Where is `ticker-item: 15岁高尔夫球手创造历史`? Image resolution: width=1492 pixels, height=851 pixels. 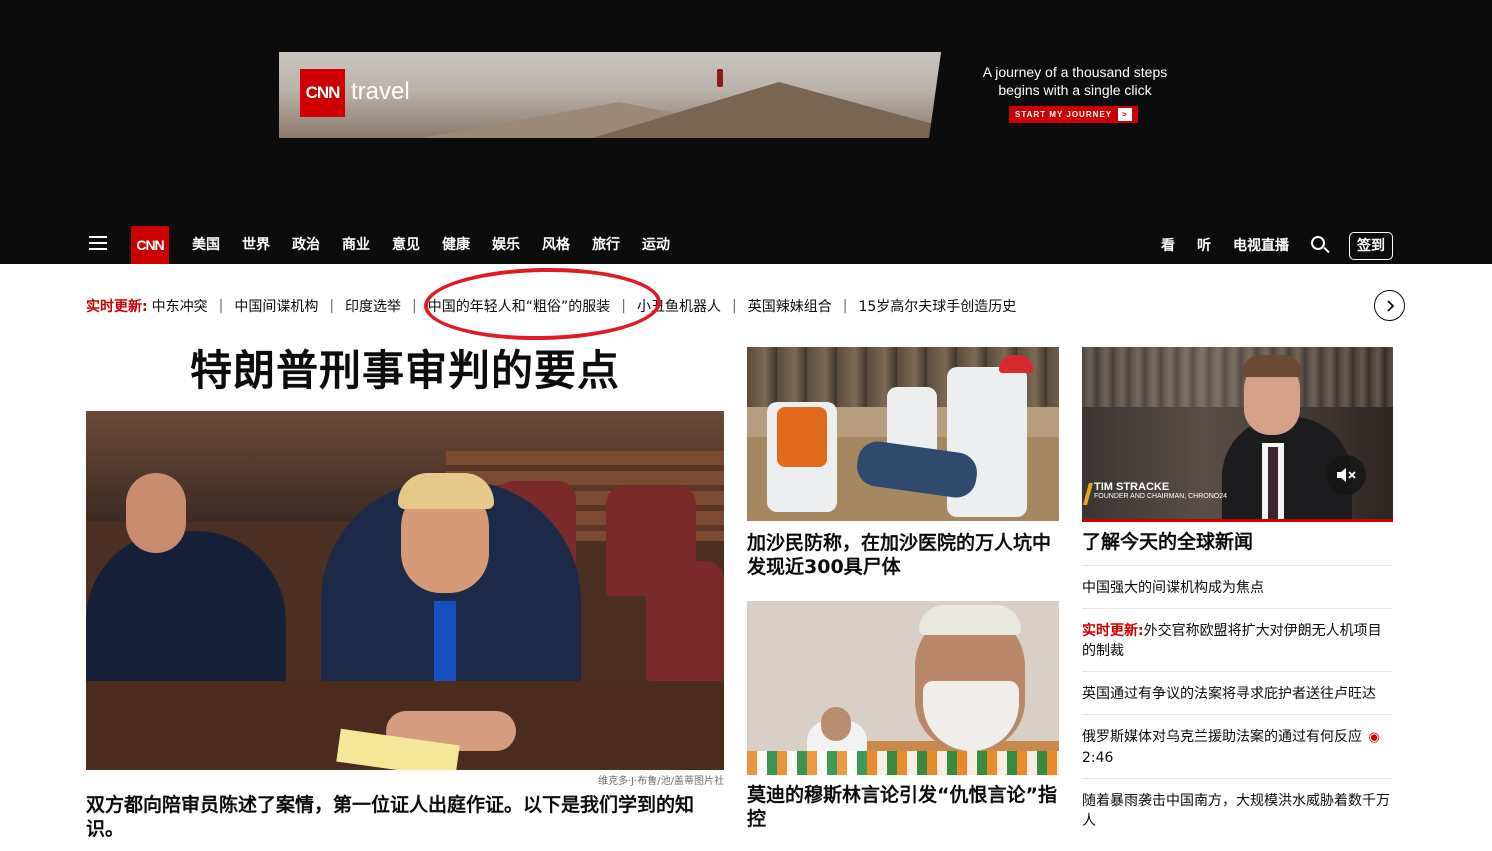
ticker-item: 15岁高尔夫球手创造历史 is located at coordinates (937, 306).